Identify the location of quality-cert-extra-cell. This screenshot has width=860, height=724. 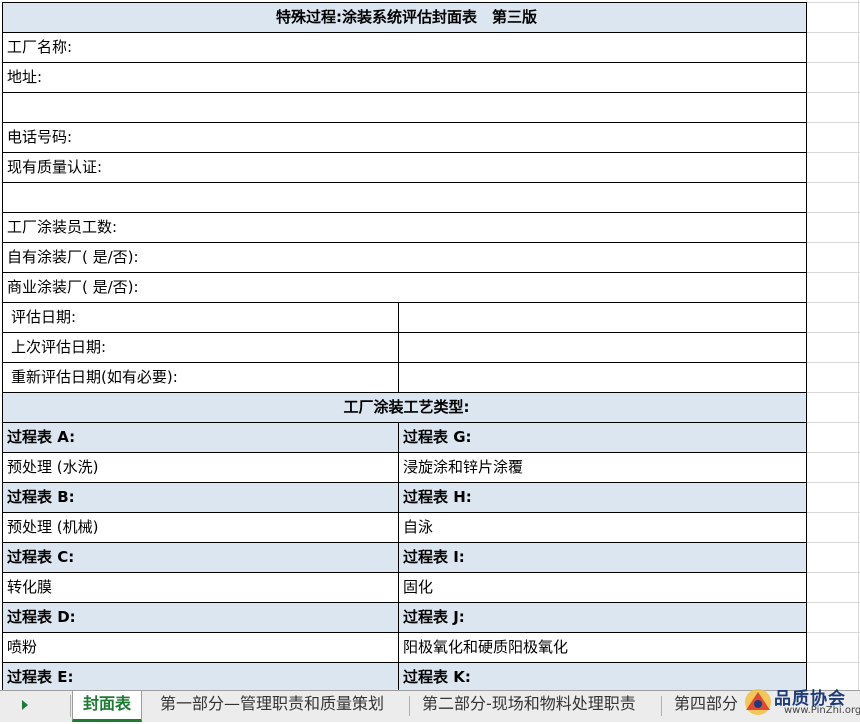
(404, 197).